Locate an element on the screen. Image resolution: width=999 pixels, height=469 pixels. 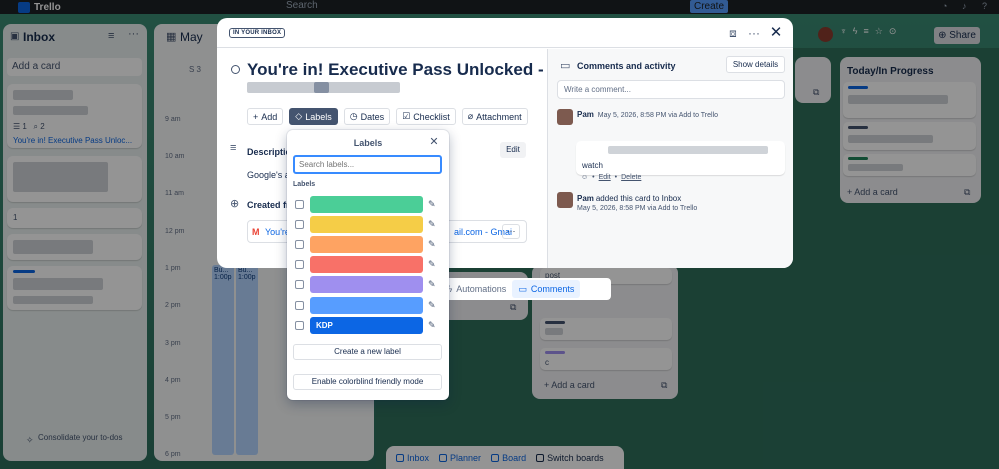
comment-text: watch is located at coordinates (592, 165).